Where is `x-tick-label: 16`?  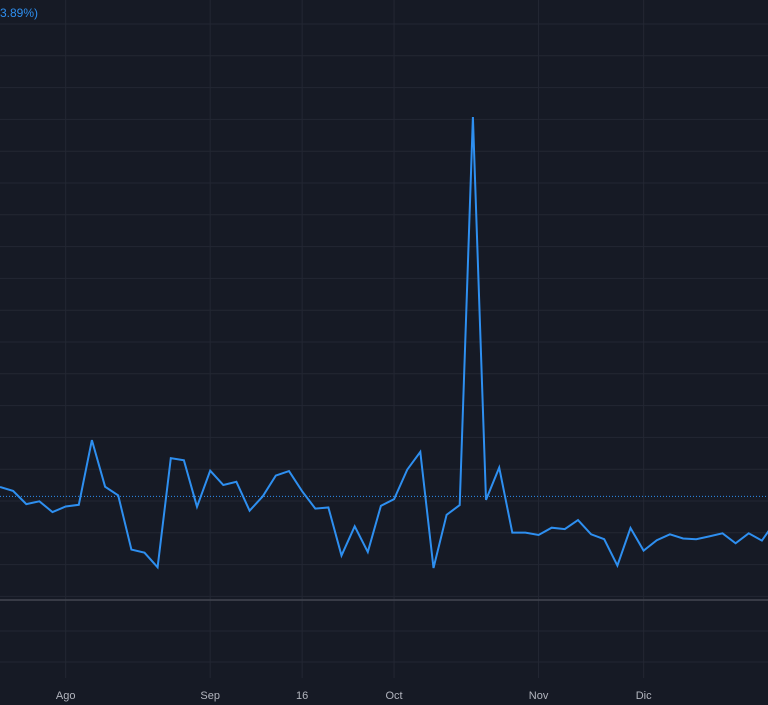
x-tick-label: 16 is located at coordinates (302, 696).